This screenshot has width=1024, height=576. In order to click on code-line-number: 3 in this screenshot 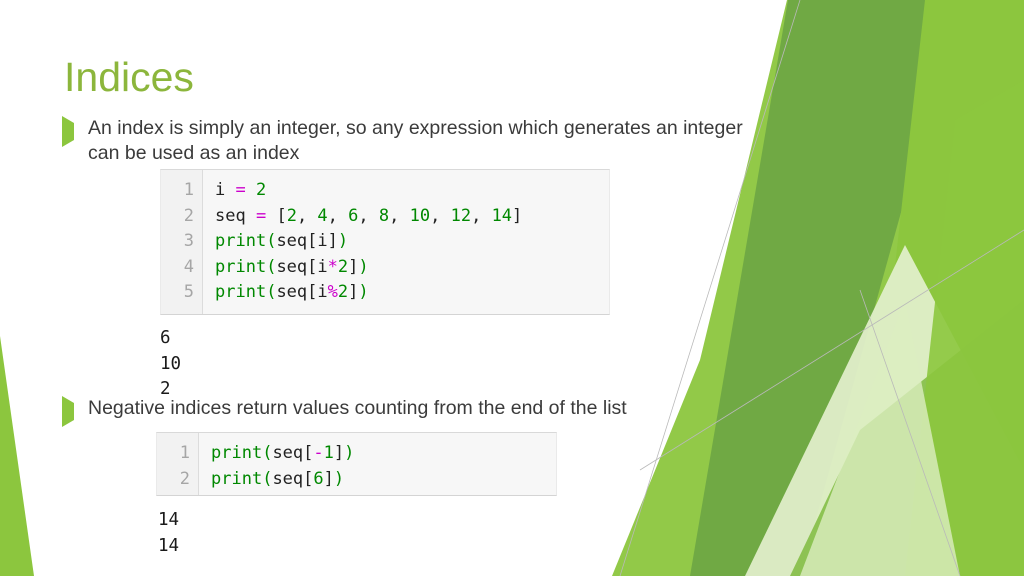, I will do `click(188, 241)`.